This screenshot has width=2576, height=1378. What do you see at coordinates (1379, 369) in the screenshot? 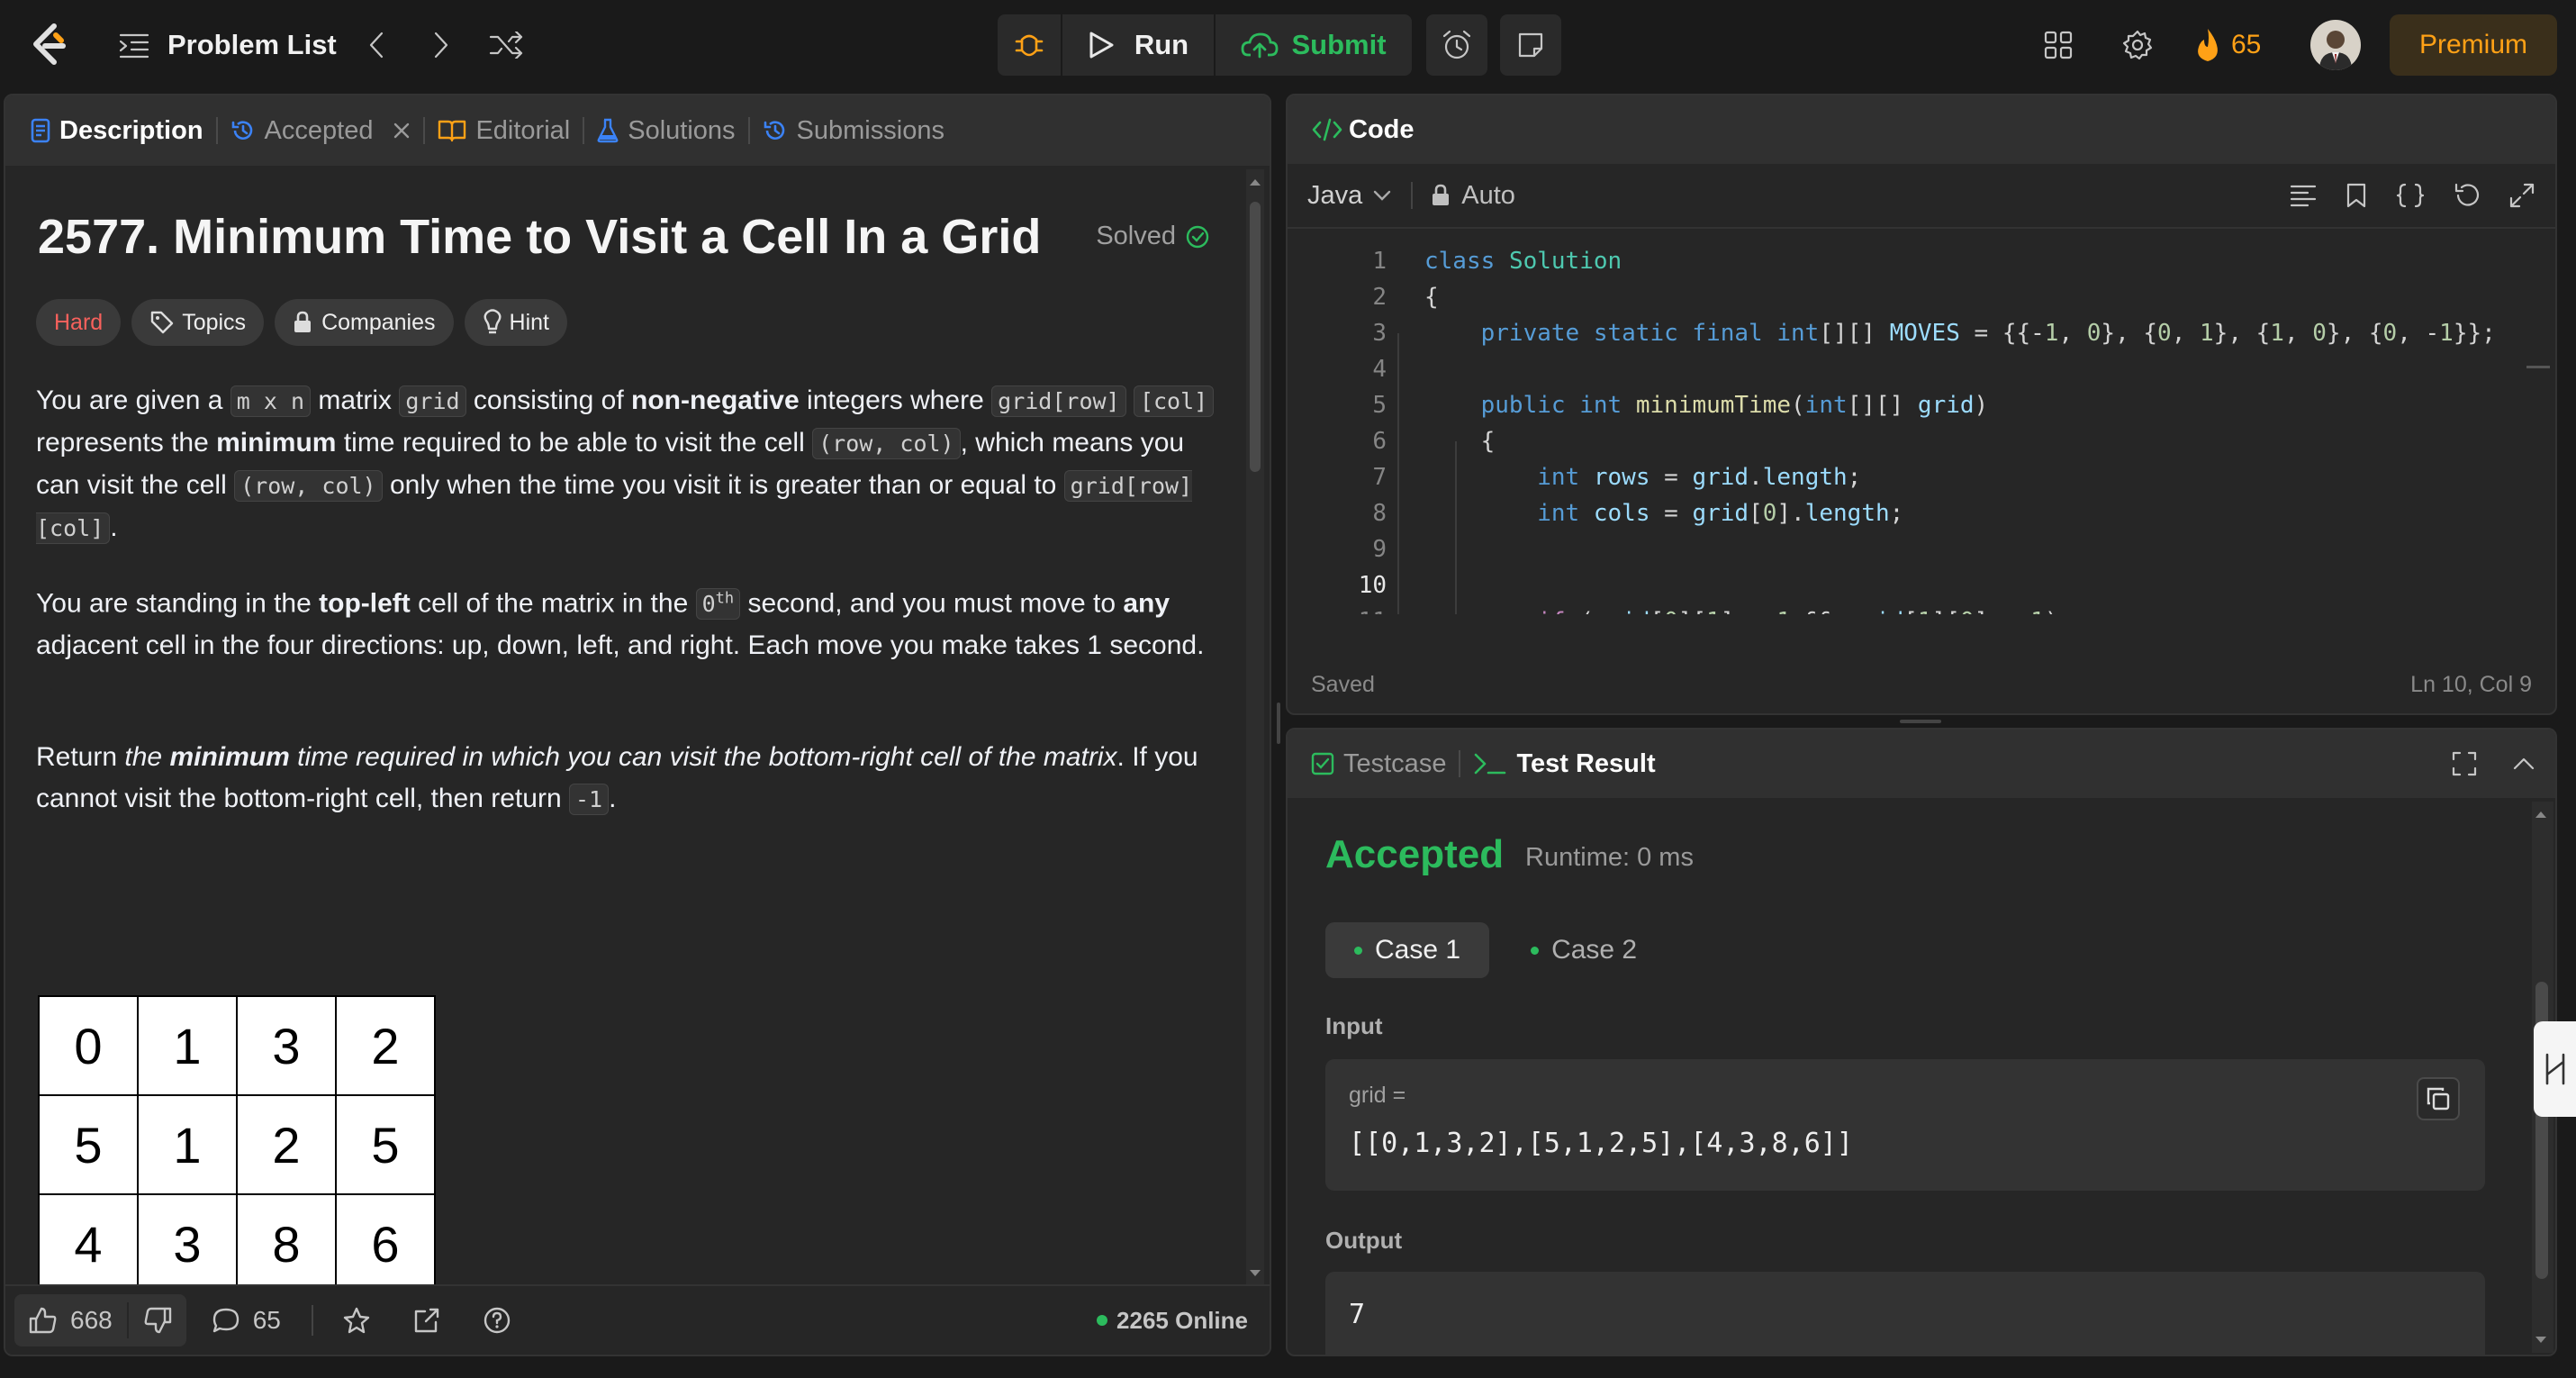
I see `line-number: 4` at bounding box center [1379, 369].